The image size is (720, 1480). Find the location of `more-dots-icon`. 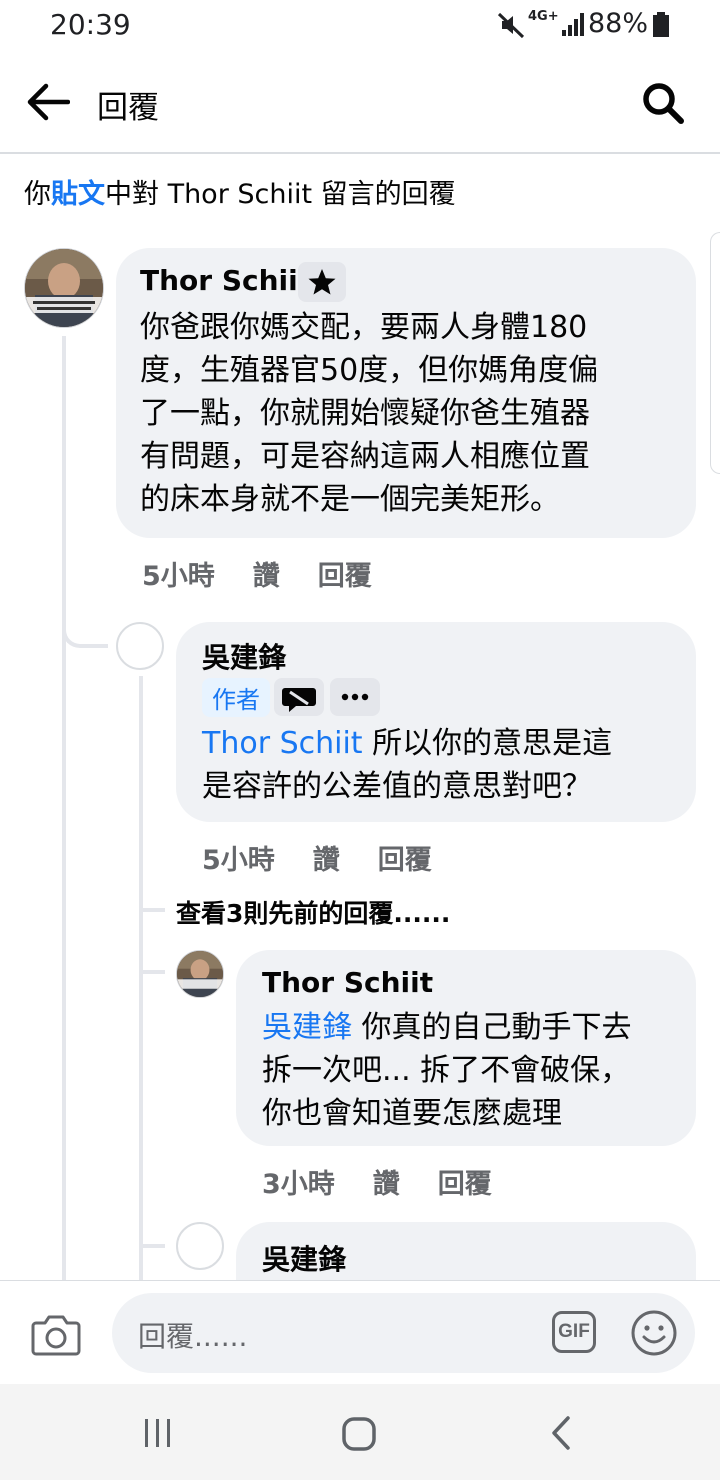

more-dots-icon is located at coordinates (355, 697).